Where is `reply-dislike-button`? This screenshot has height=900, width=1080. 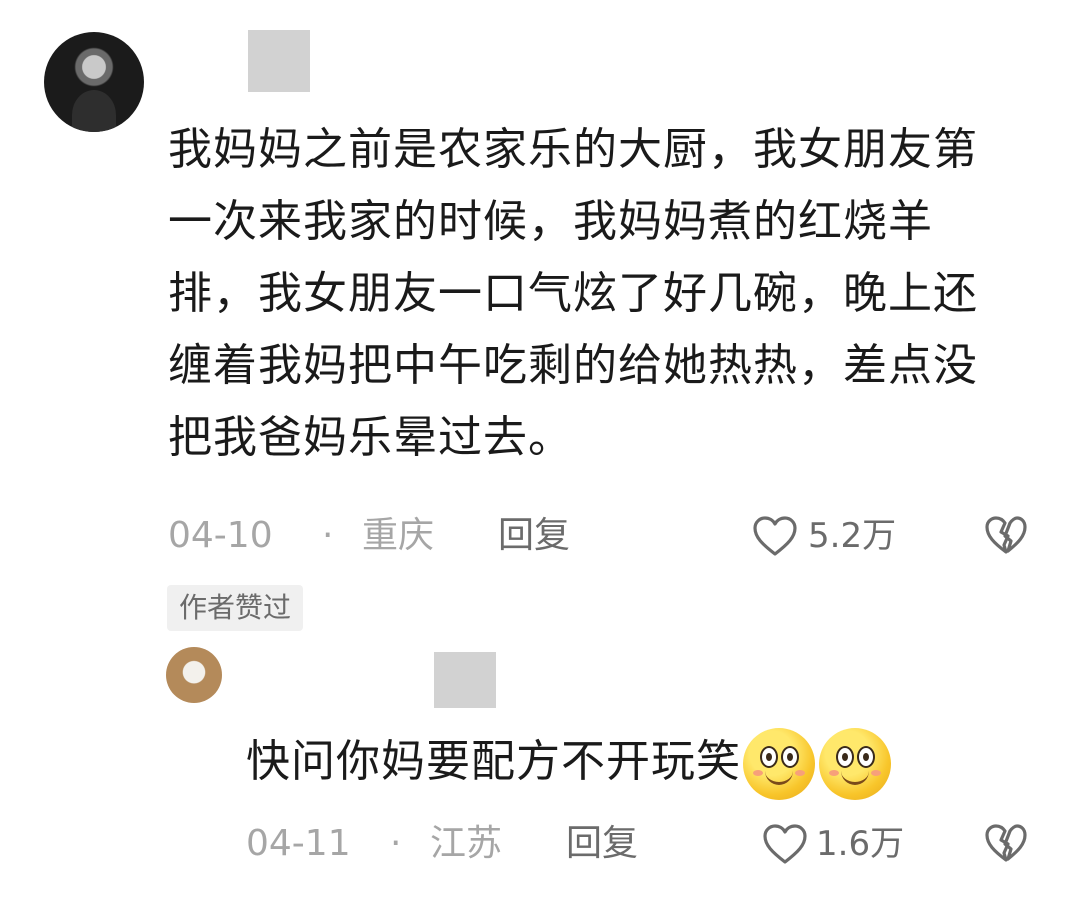 reply-dislike-button is located at coordinates (1006, 843).